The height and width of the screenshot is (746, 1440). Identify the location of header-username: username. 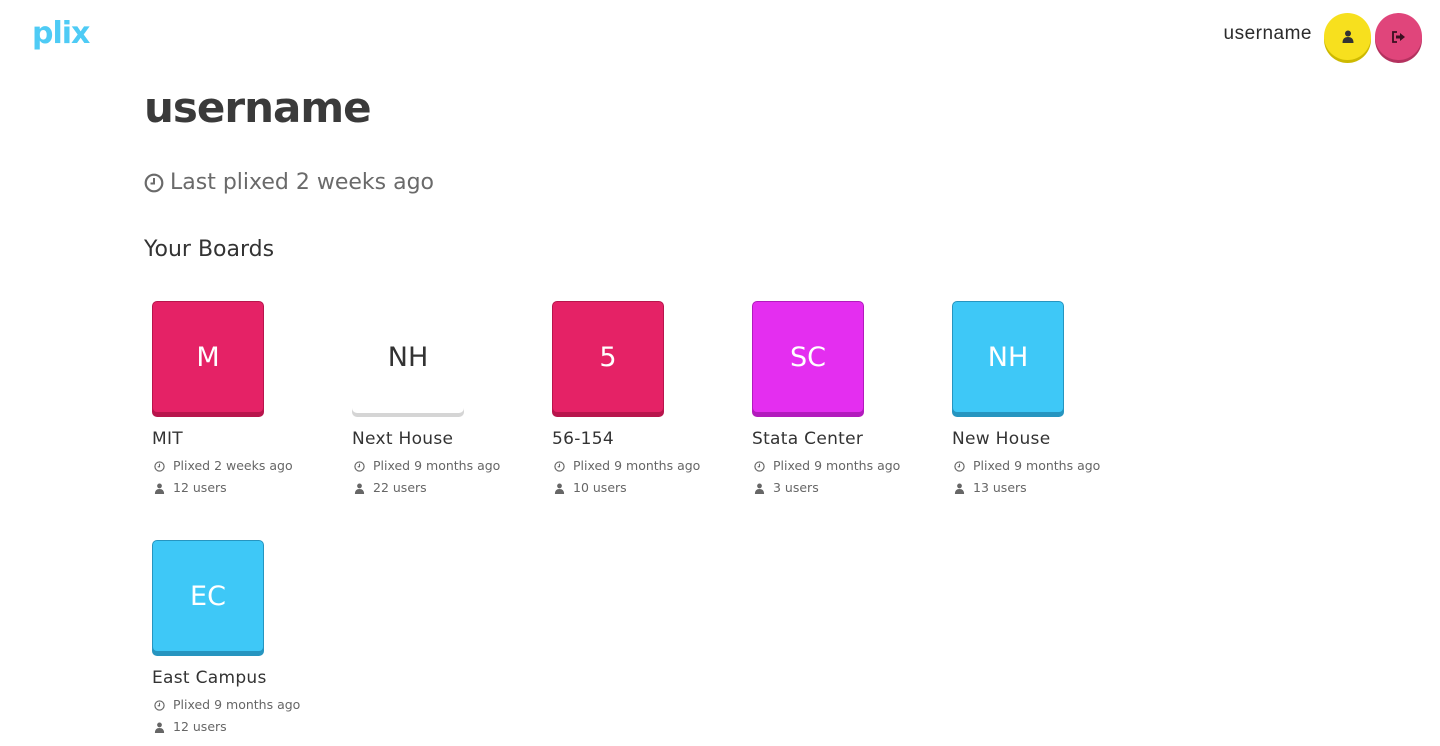
(1267, 33).